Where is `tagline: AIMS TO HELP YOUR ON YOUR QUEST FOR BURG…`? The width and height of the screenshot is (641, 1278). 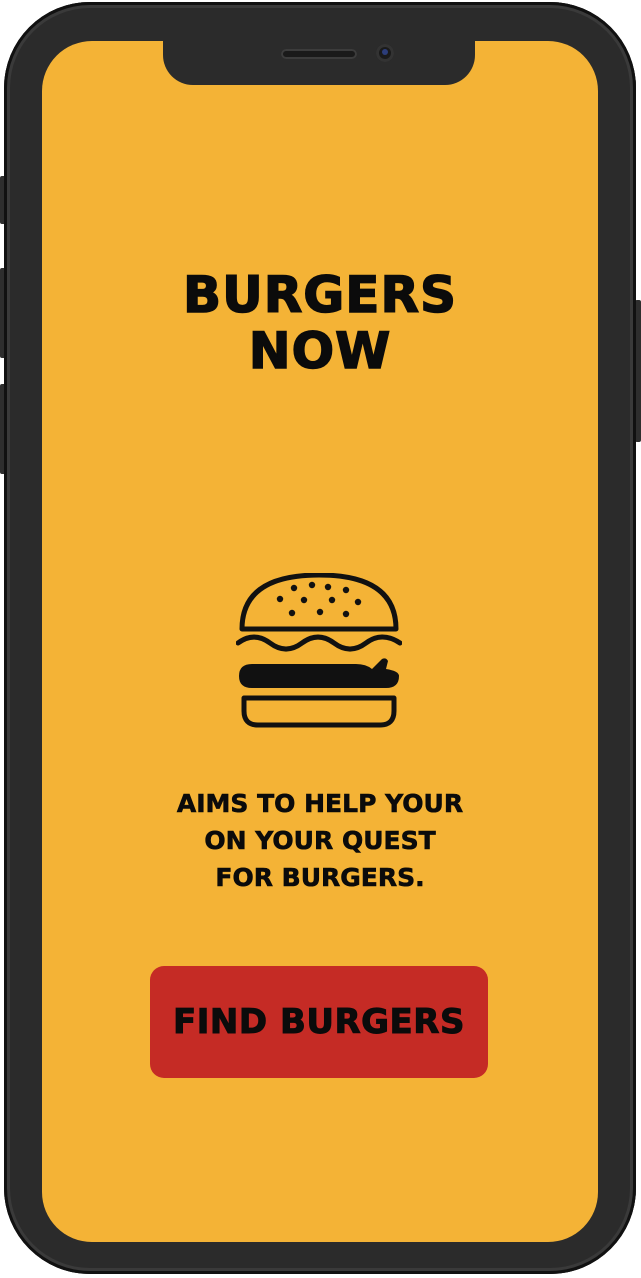 tagline: AIMS TO HELP YOUR ON YOUR QUEST FOR BURG… is located at coordinates (320, 840).